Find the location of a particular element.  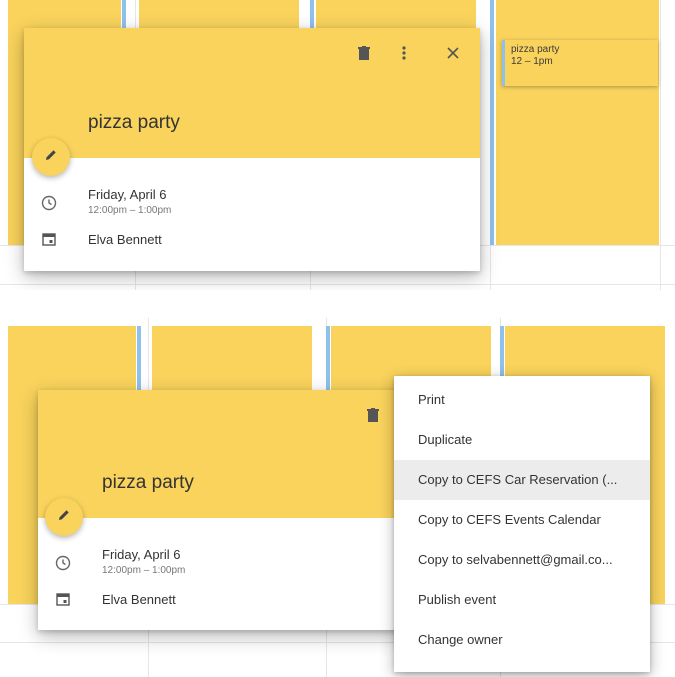

menu-item-print: Print is located at coordinates (522, 400).